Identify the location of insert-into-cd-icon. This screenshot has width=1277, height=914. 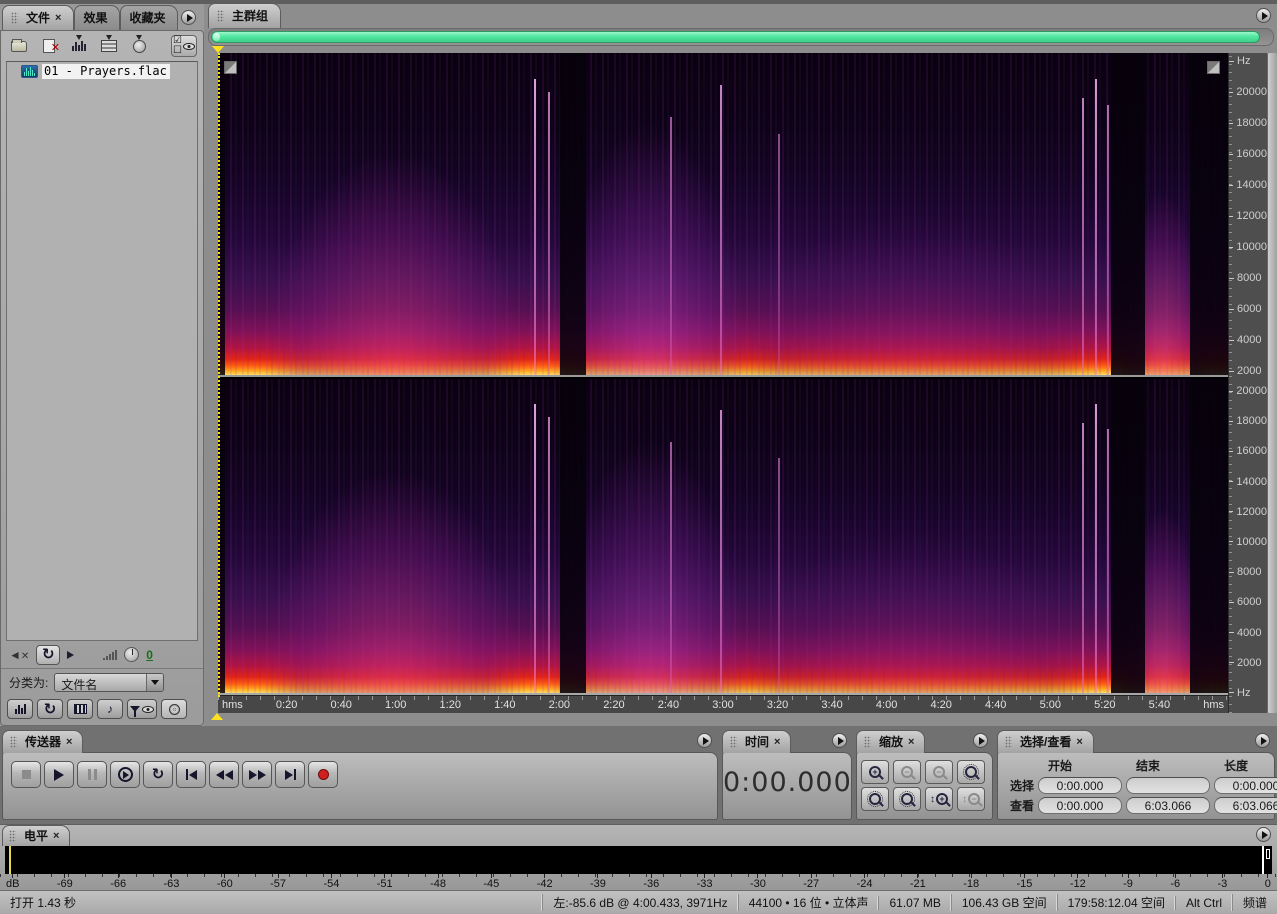
(109, 43).